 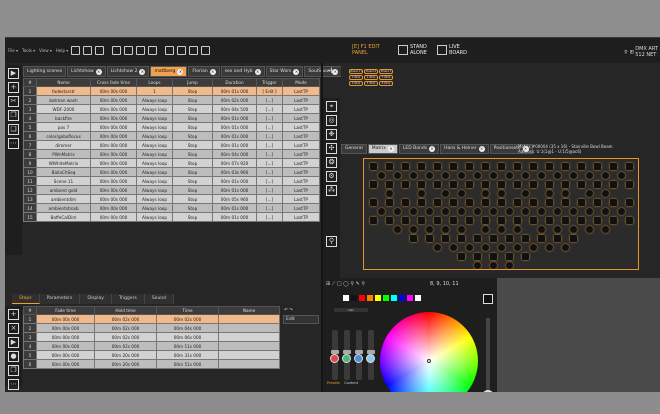 I want to click on brightness-slider, so click(x=488, y=355).